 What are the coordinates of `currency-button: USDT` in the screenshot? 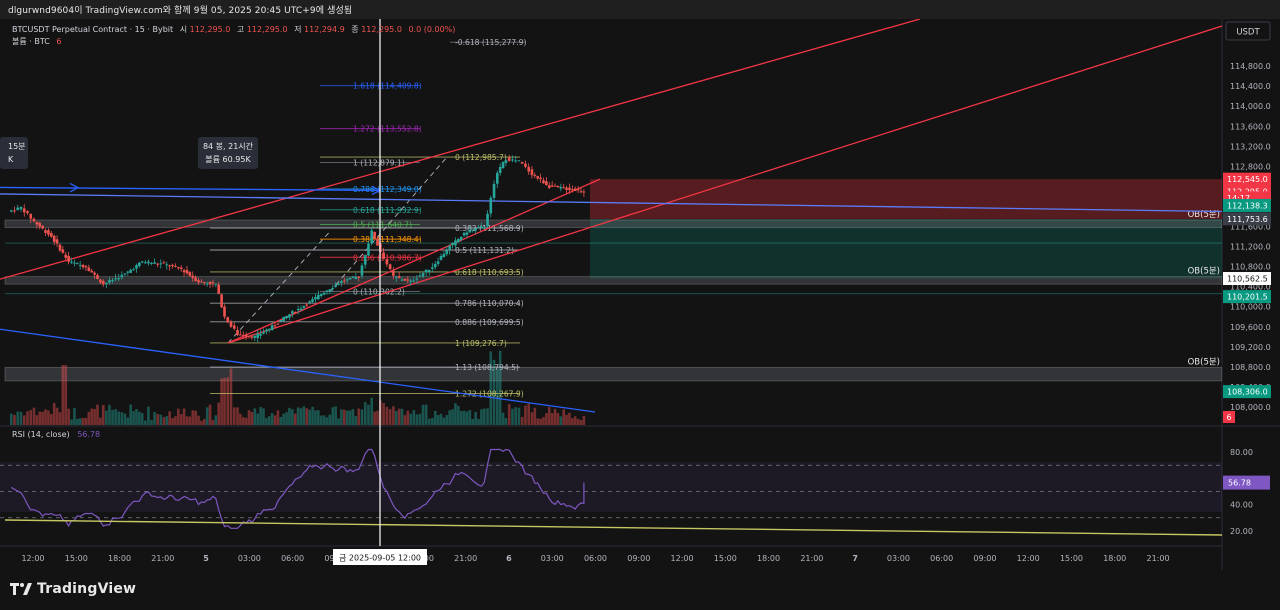 It's located at (1248, 31).